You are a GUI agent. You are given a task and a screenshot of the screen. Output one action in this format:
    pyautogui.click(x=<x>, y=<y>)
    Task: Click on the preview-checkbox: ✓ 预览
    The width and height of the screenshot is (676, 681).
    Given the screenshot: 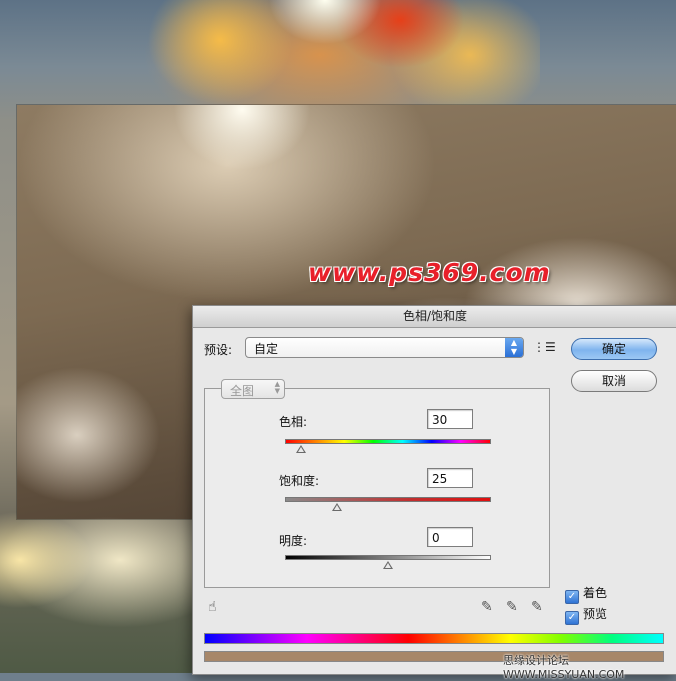 What is the action you would take?
    pyautogui.click(x=586, y=615)
    